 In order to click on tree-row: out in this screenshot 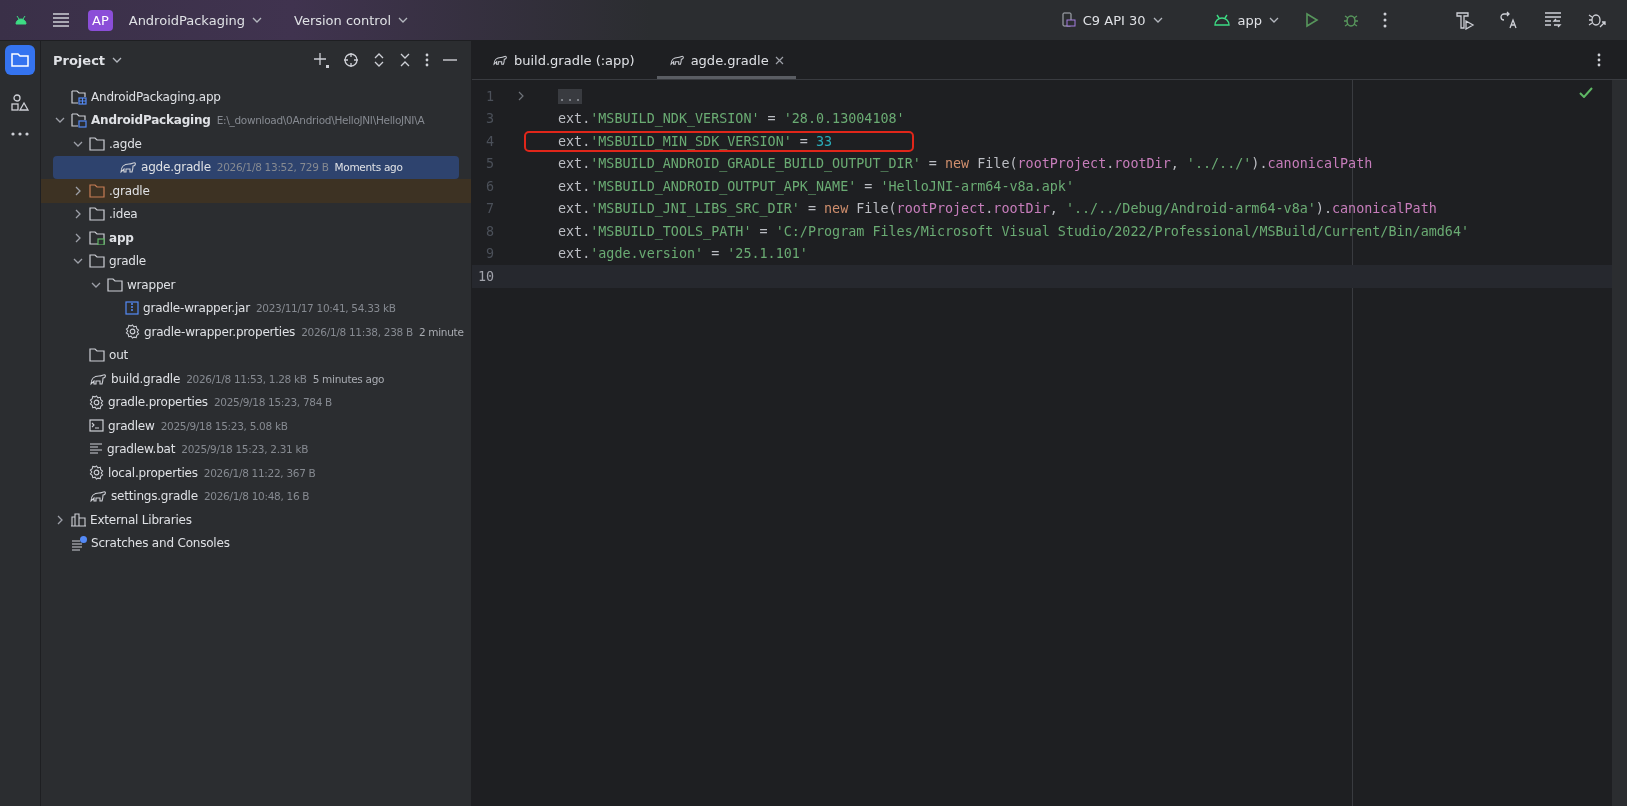, I will do `click(256, 355)`.